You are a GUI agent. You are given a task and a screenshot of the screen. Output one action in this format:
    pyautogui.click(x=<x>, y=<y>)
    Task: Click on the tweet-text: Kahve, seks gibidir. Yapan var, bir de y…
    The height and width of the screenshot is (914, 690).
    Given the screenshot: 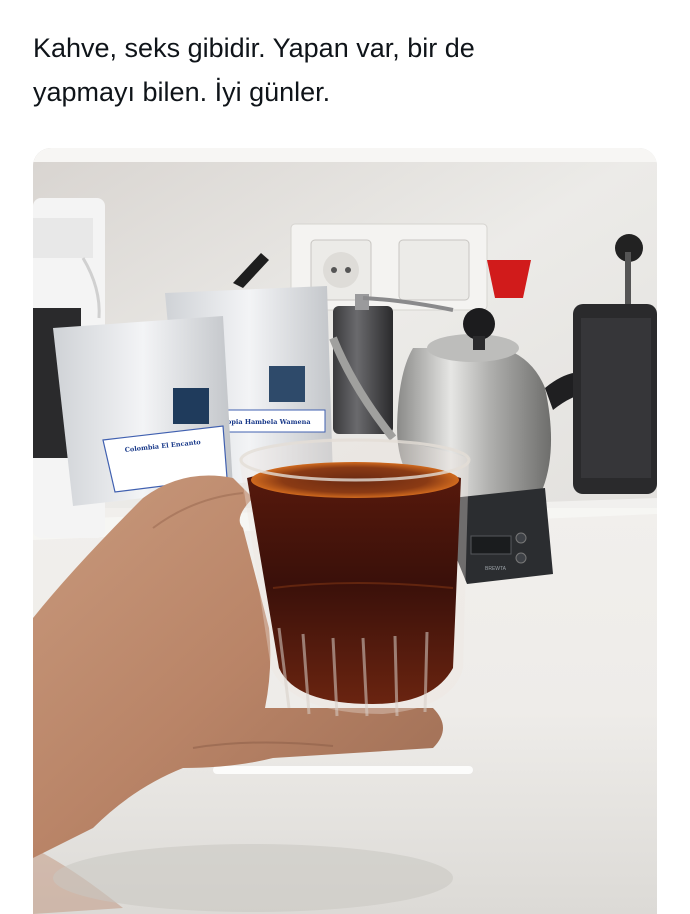 What is the action you would take?
    pyautogui.click(x=343, y=70)
    